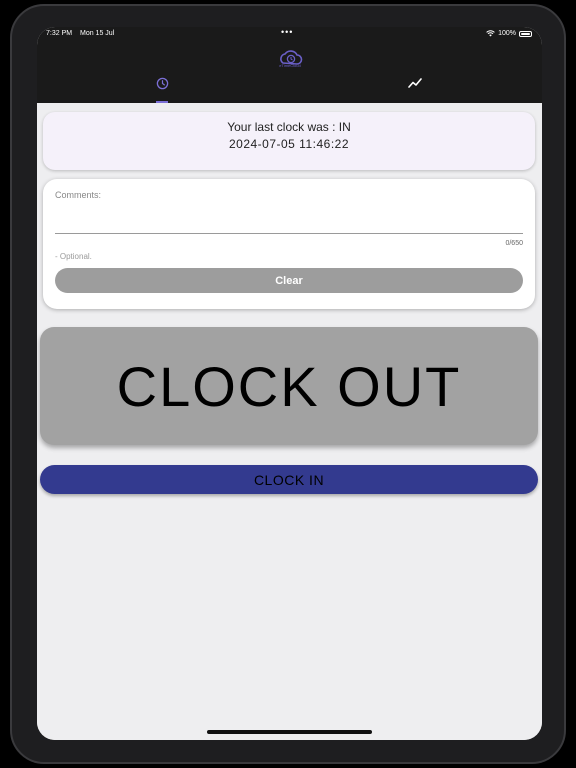 This screenshot has width=576, height=768. What do you see at coordinates (289, 127) in the screenshot?
I see `last-clock-status: Your last clock was : IN` at bounding box center [289, 127].